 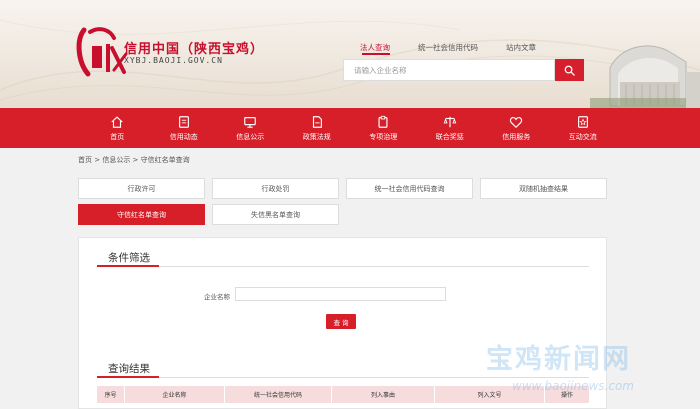 I want to click on results-accent, so click(x=128, y=377).